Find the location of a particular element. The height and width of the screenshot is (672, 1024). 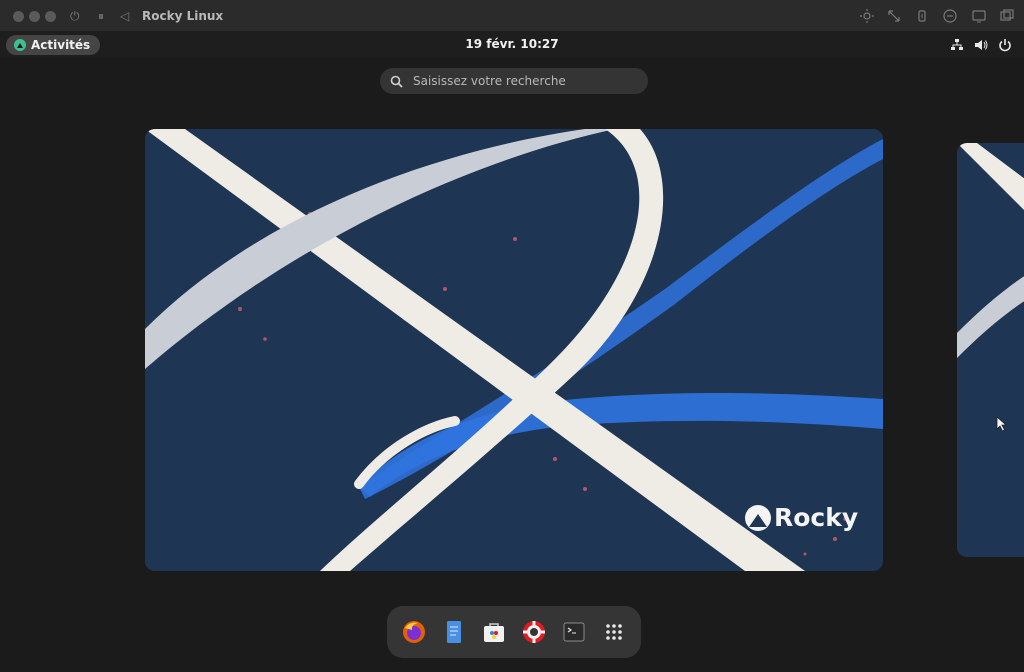

search-icon is located at coordinates (396, 81).